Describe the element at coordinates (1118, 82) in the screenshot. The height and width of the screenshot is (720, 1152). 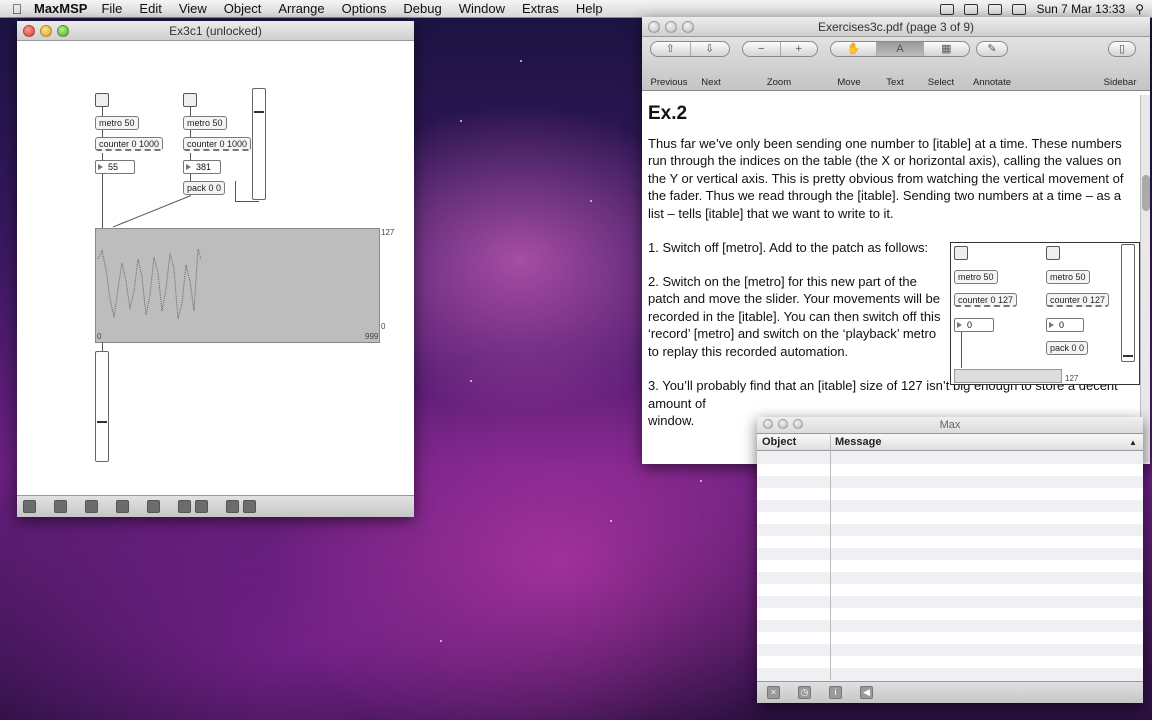
I see `sidebar-label: Sidebar` at that location.